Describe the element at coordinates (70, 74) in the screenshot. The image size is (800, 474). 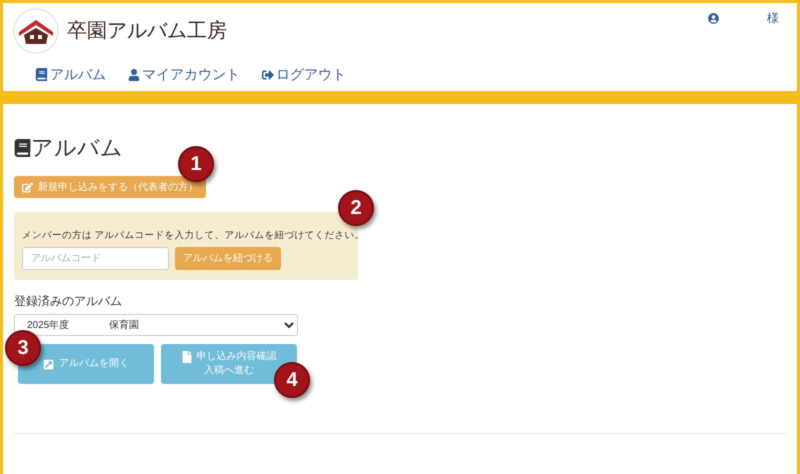
I see `nav-link: アルバム` at that location.